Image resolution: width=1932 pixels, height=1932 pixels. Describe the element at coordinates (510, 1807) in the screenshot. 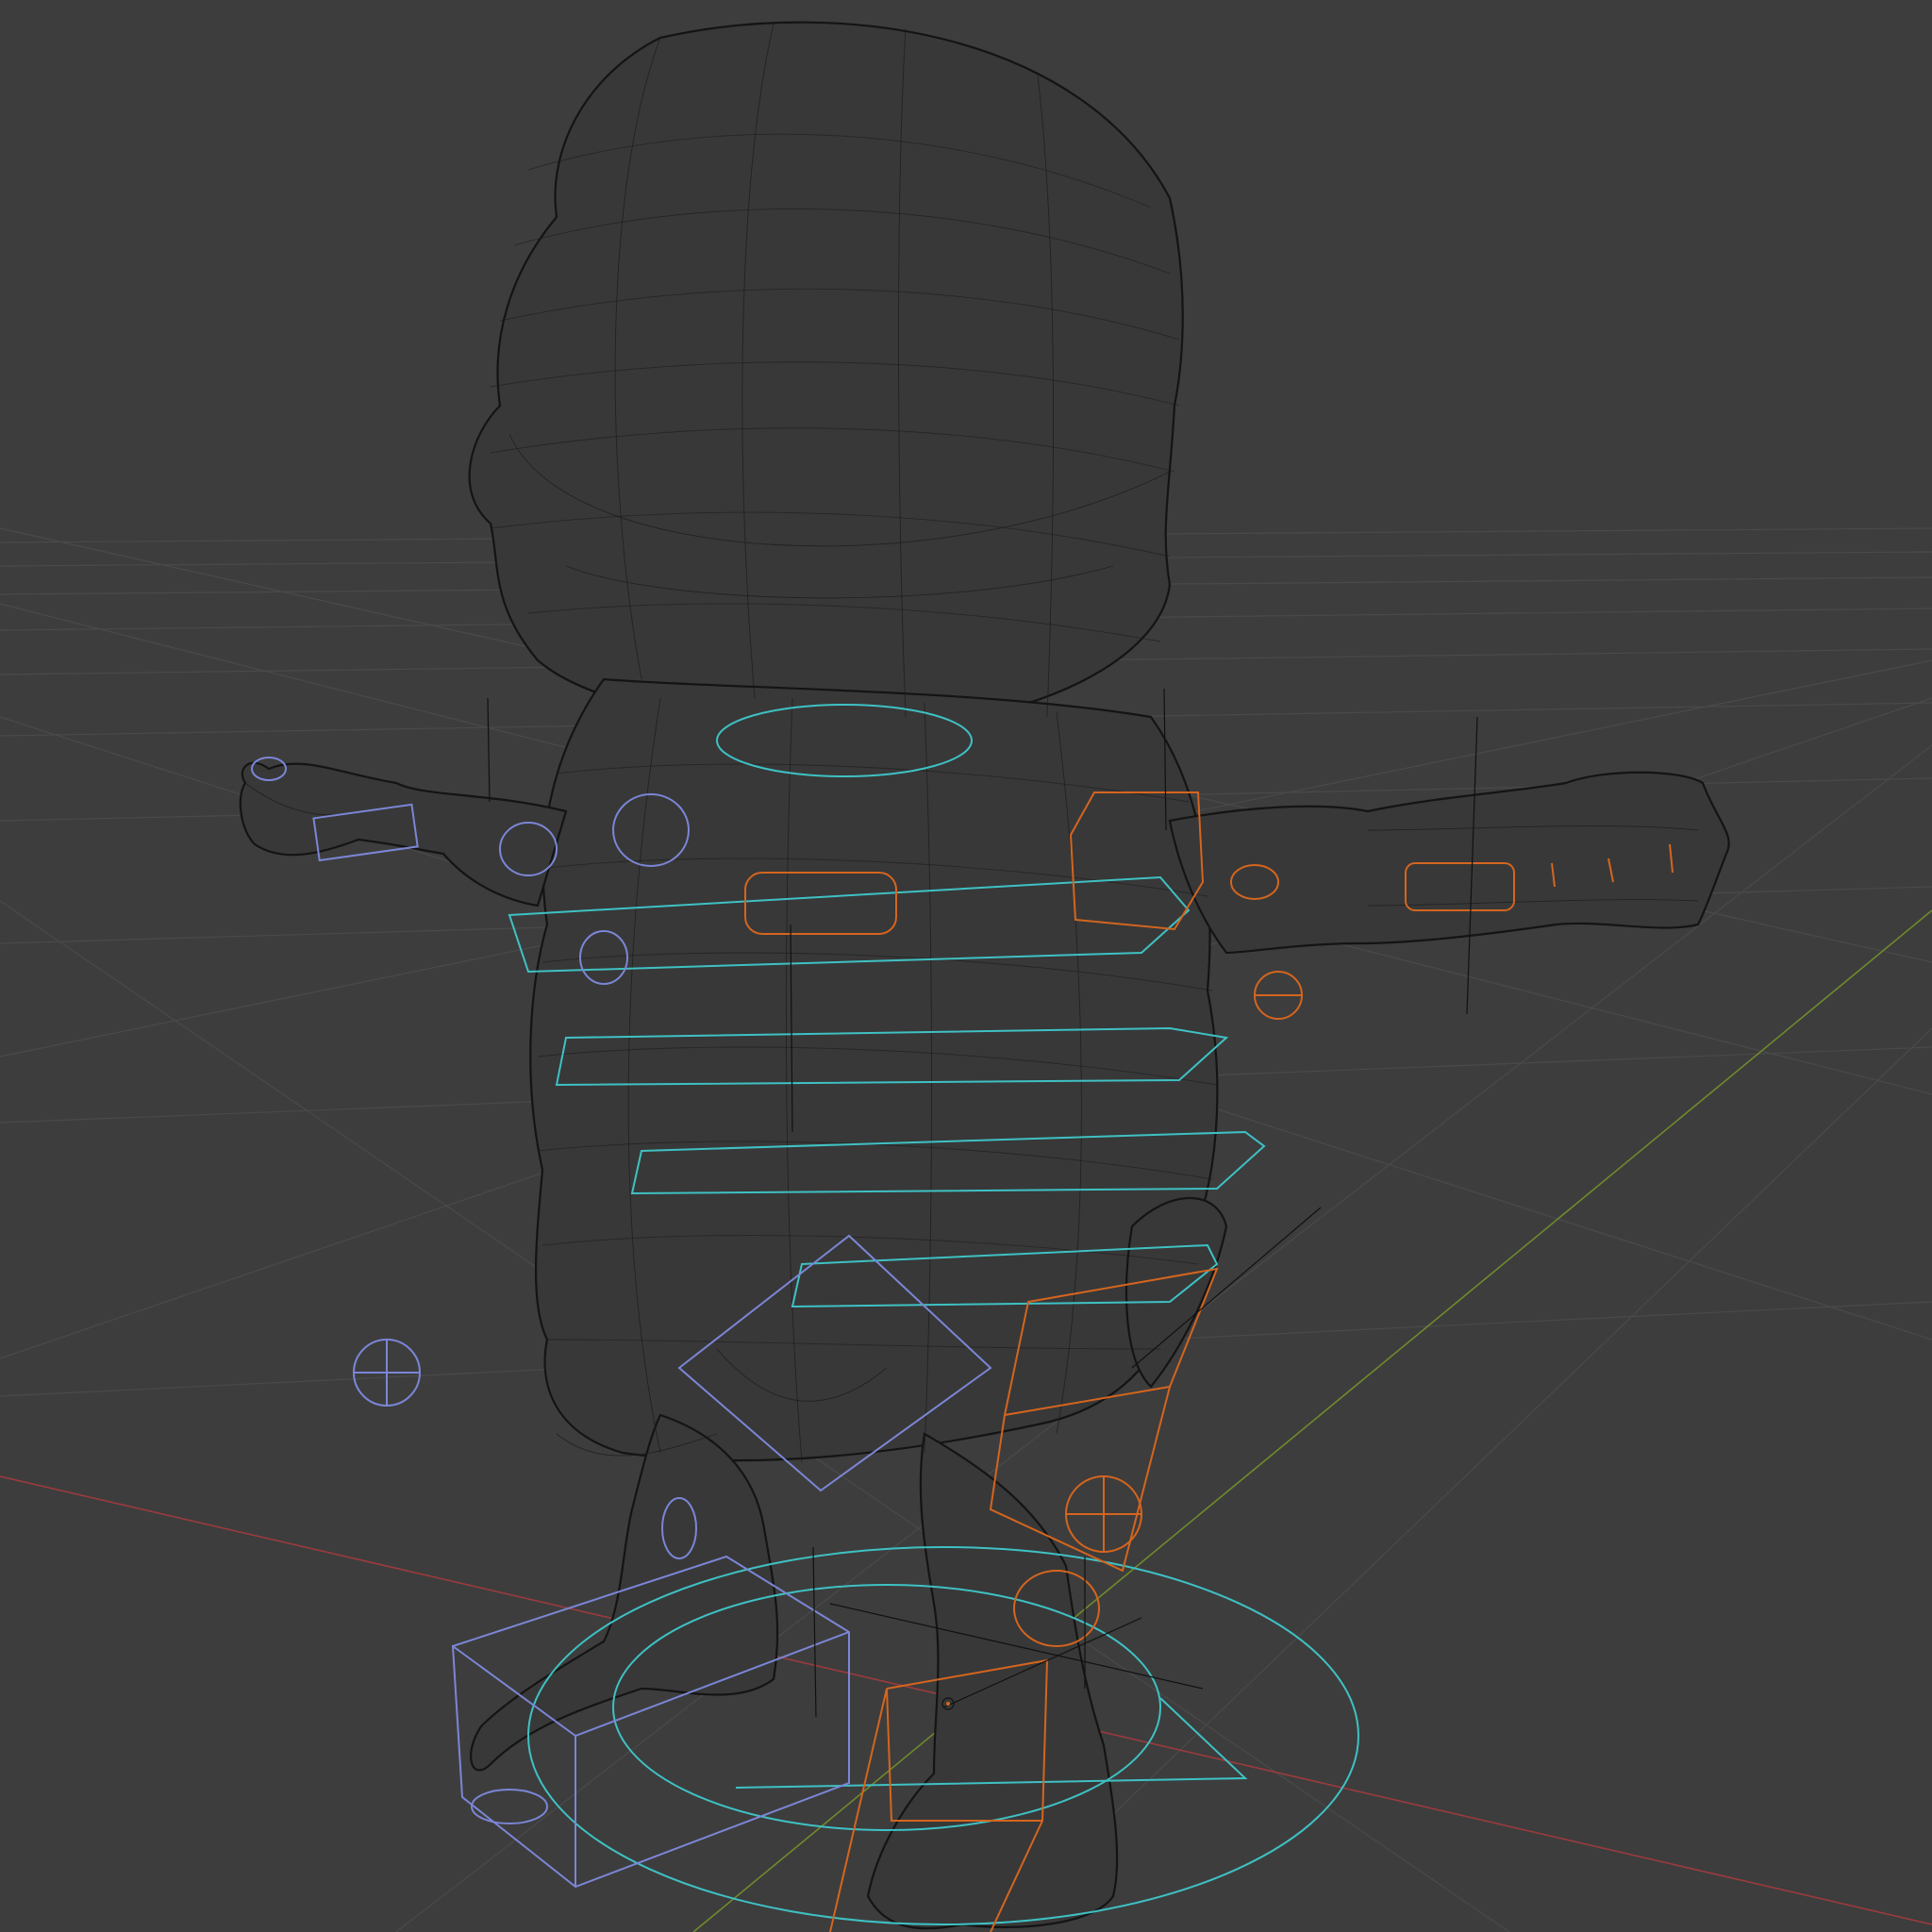

I see `left-foot-roll` at that location.